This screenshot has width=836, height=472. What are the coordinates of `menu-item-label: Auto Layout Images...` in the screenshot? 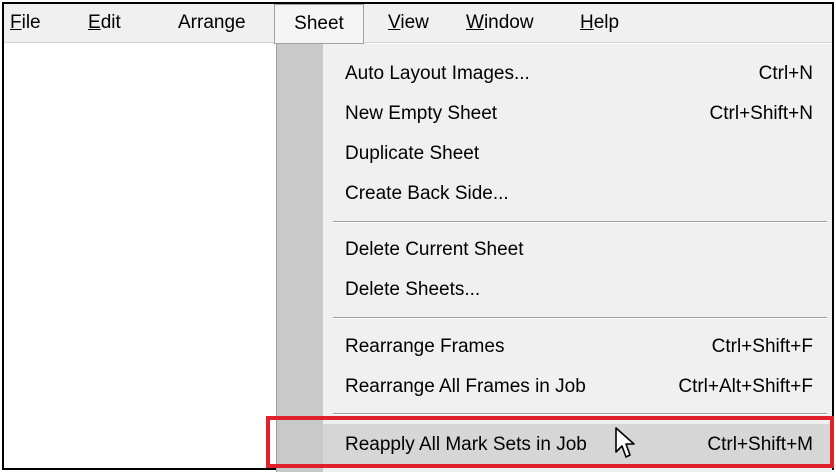 It's located at (437, 73).